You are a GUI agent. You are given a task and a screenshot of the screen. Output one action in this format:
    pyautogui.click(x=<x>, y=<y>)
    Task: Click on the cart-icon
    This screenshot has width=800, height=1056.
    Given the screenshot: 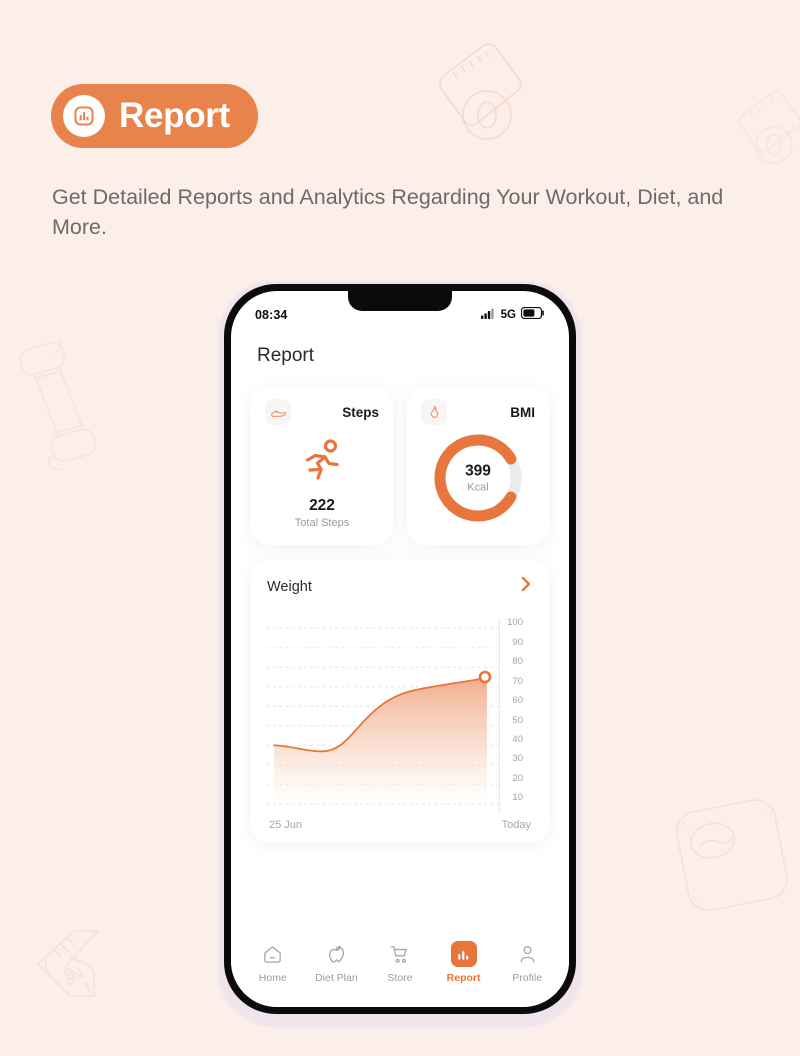 What is the action you would take?
    pyautogui.click(x=400, y=954)
    